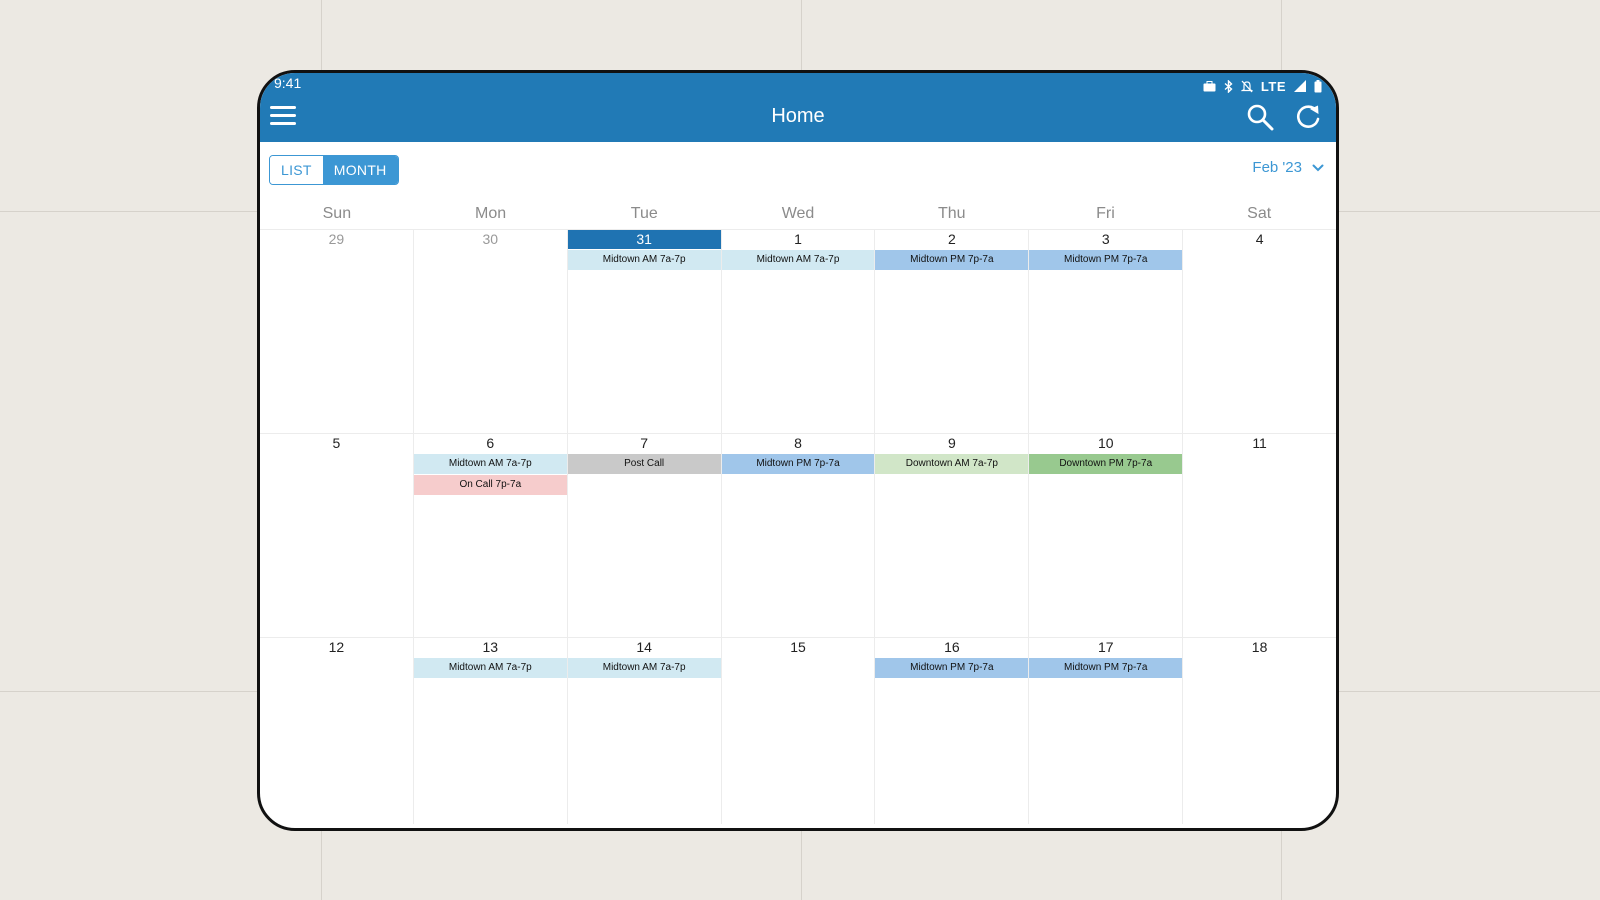  I want to click on day-number: 7, so click(644, 443).